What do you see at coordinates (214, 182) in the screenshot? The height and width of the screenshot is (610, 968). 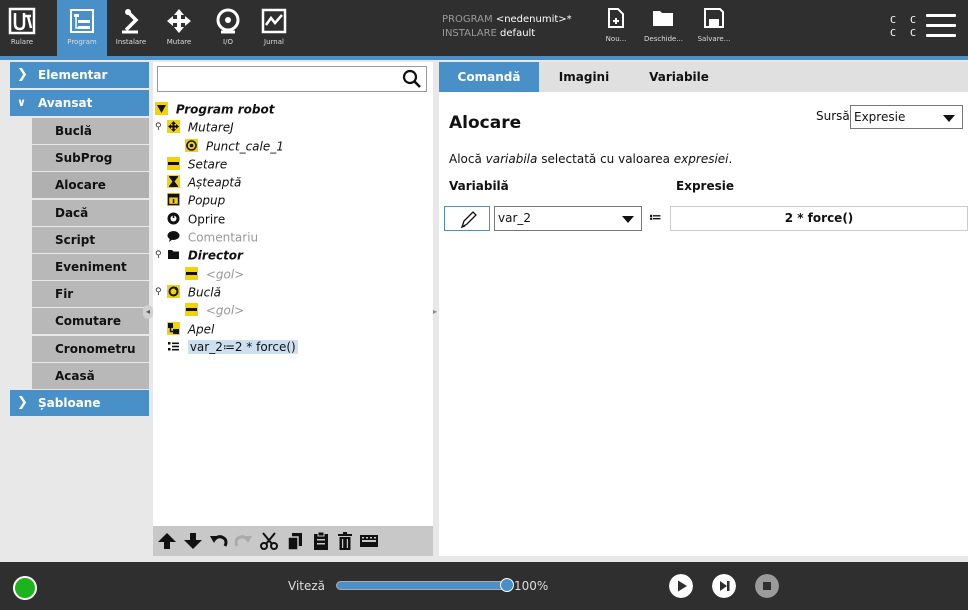 I see `tree-node-wait-label: Așteaptă` at bounding box center [214, 182].